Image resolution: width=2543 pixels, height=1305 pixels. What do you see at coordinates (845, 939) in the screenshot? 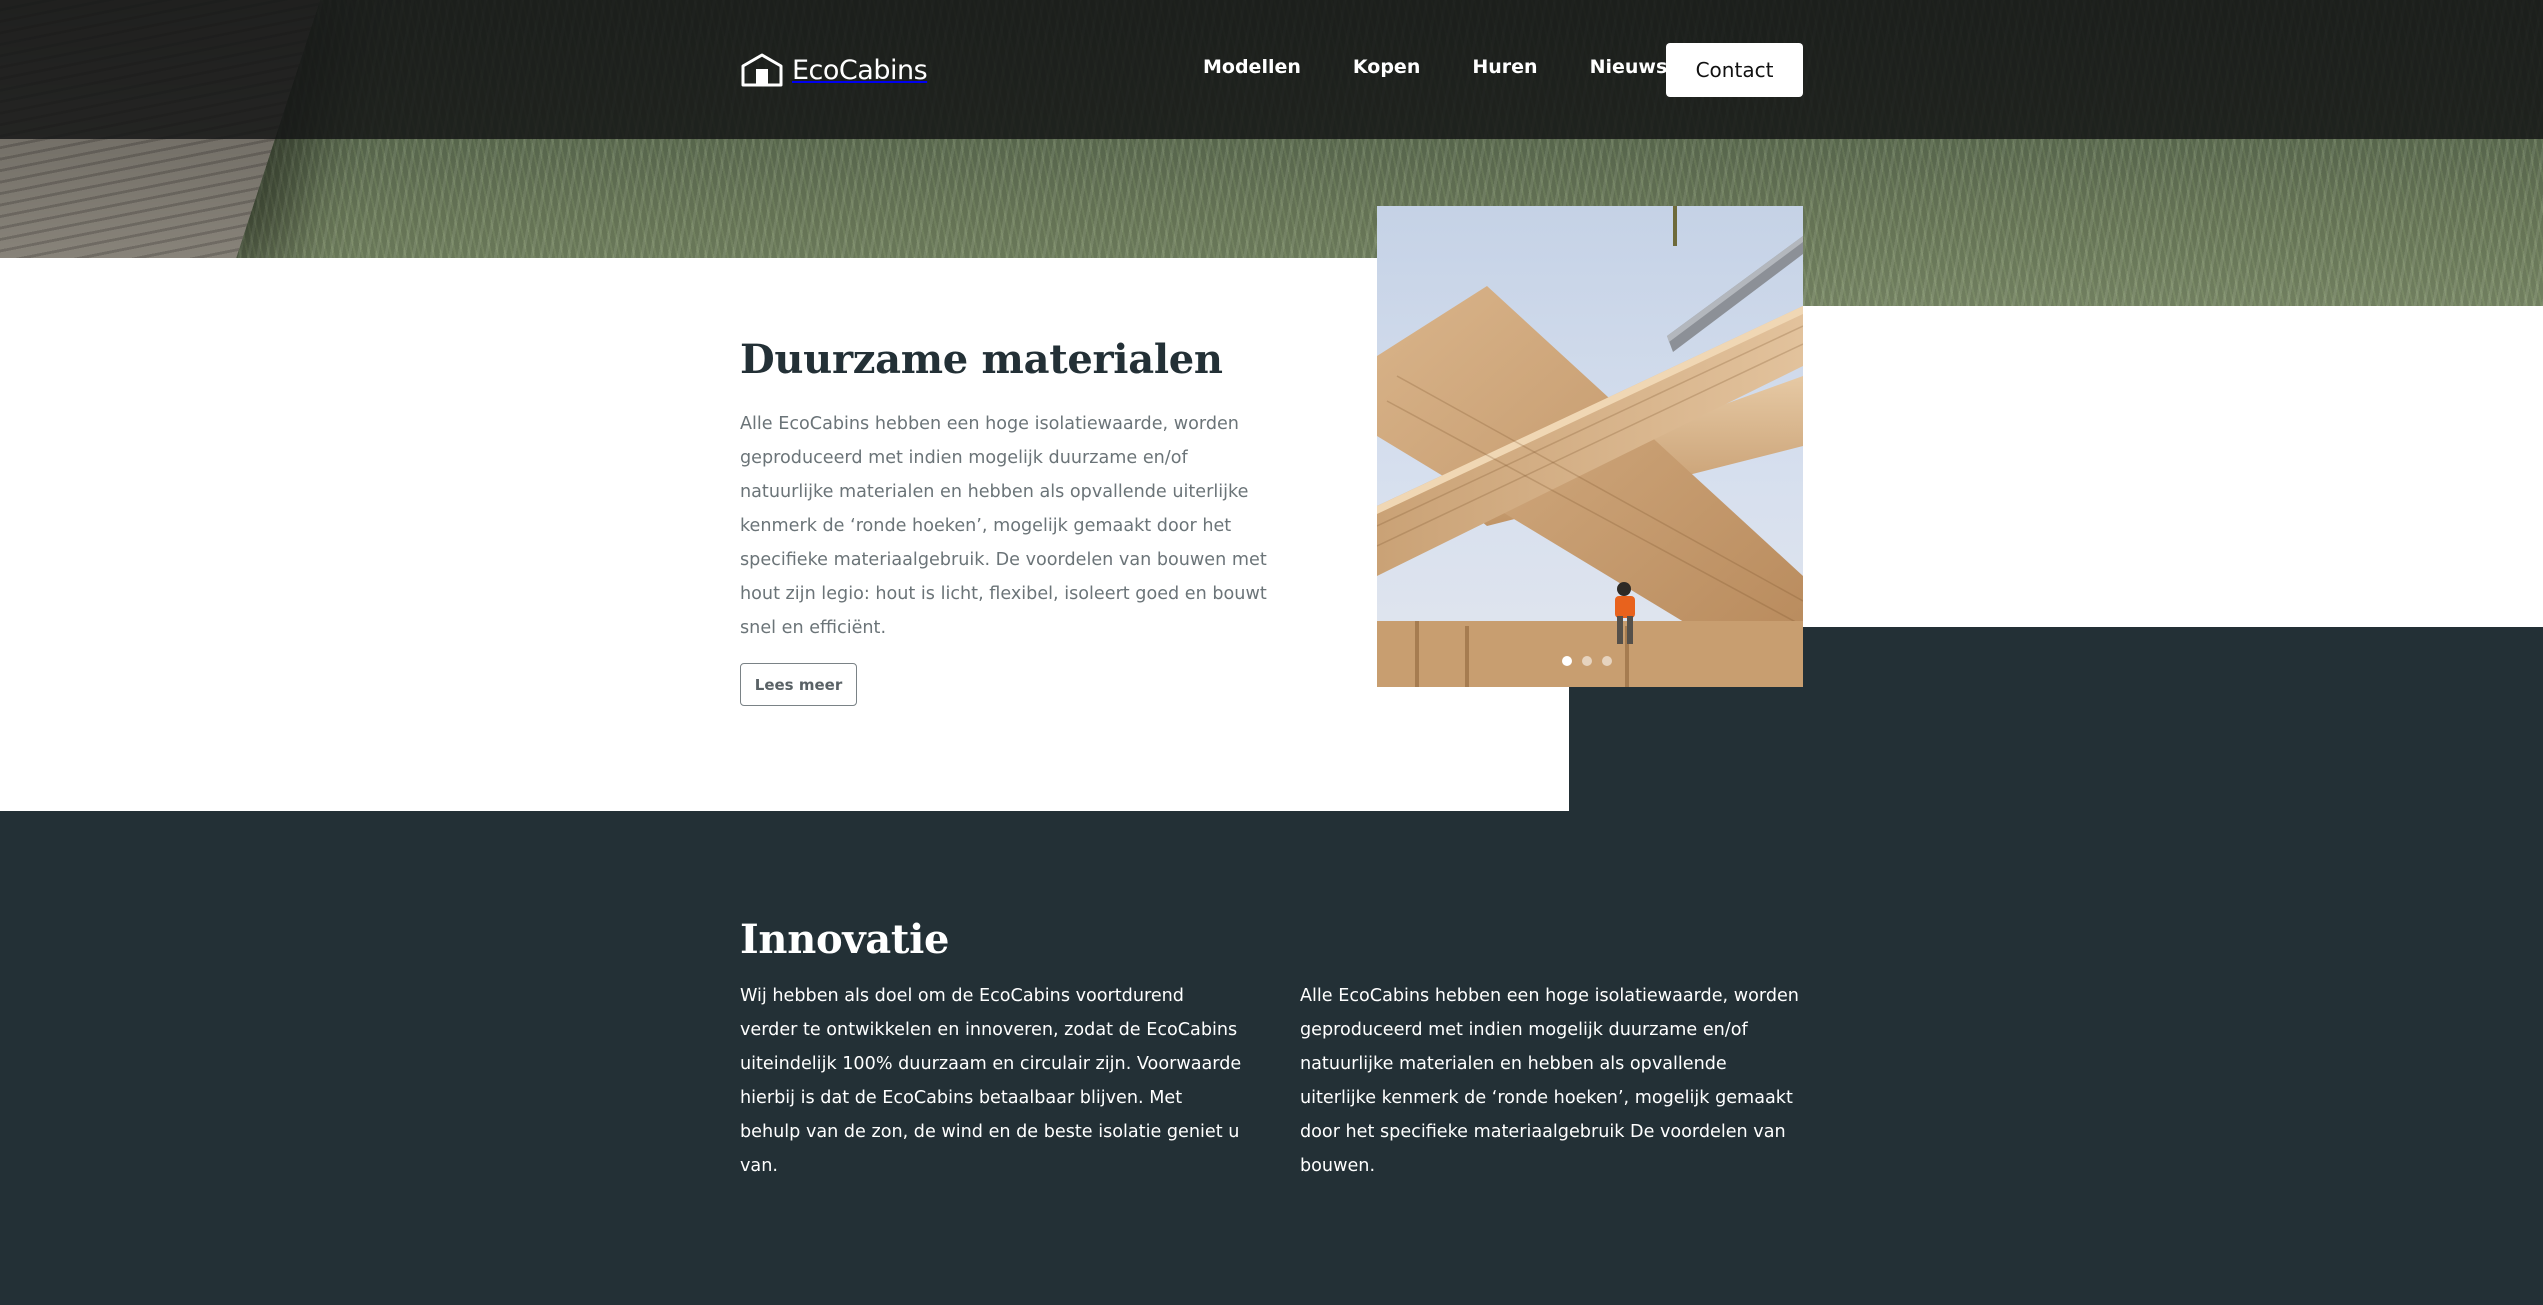
I see `innovation-title: Innovatie` at bounding box center [845, 939].